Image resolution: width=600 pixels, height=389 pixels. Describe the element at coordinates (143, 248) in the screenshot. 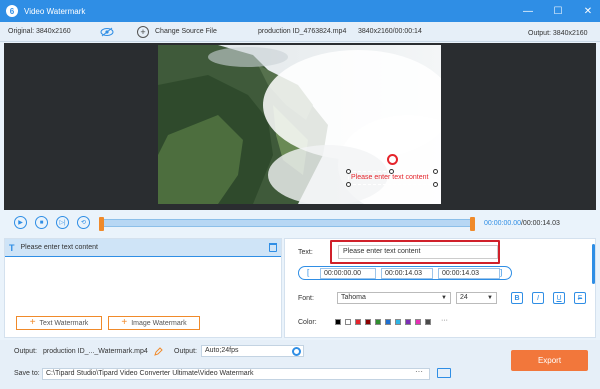

I see `watermark-list-item: T Please enter text content` at that location.